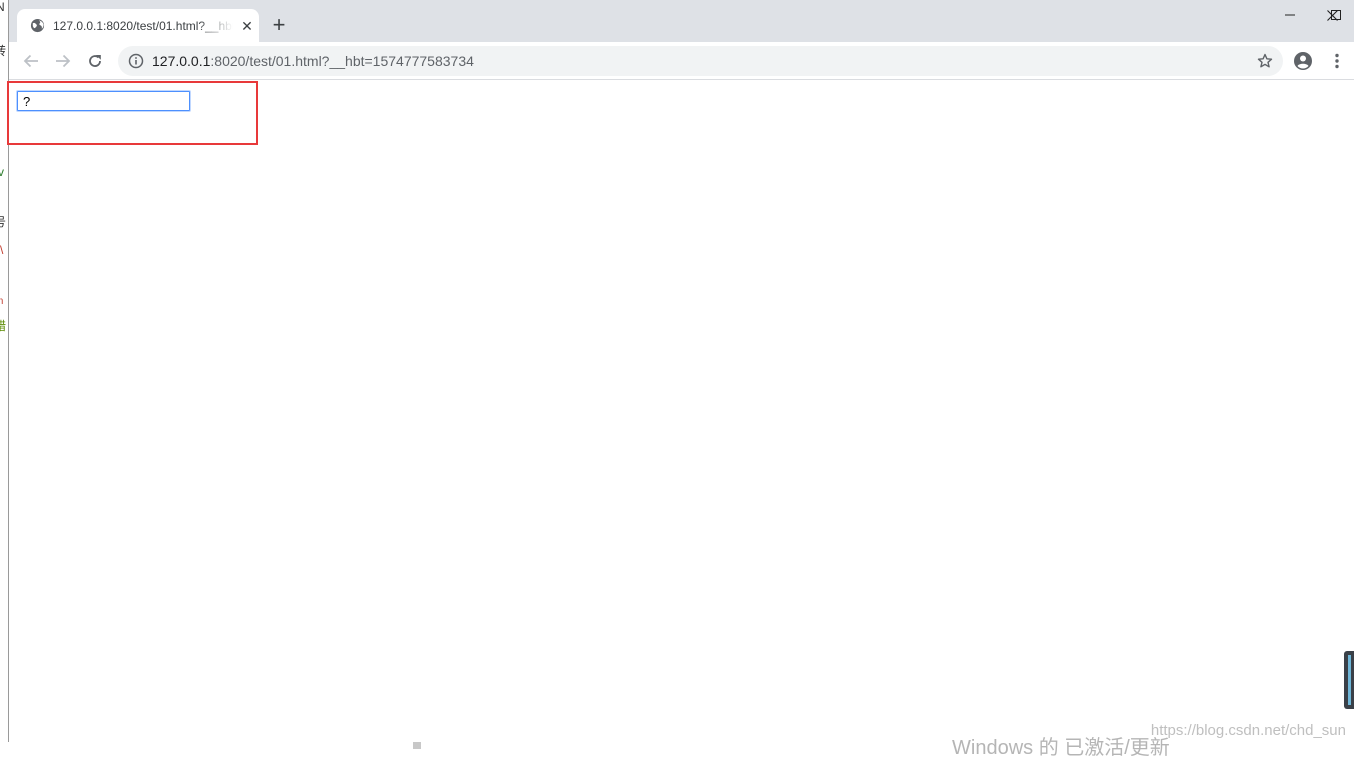  What do you see at coordinates (1, 250) in the screenshot?
I see `background-fragment: \` at bounding box center [1, 250].